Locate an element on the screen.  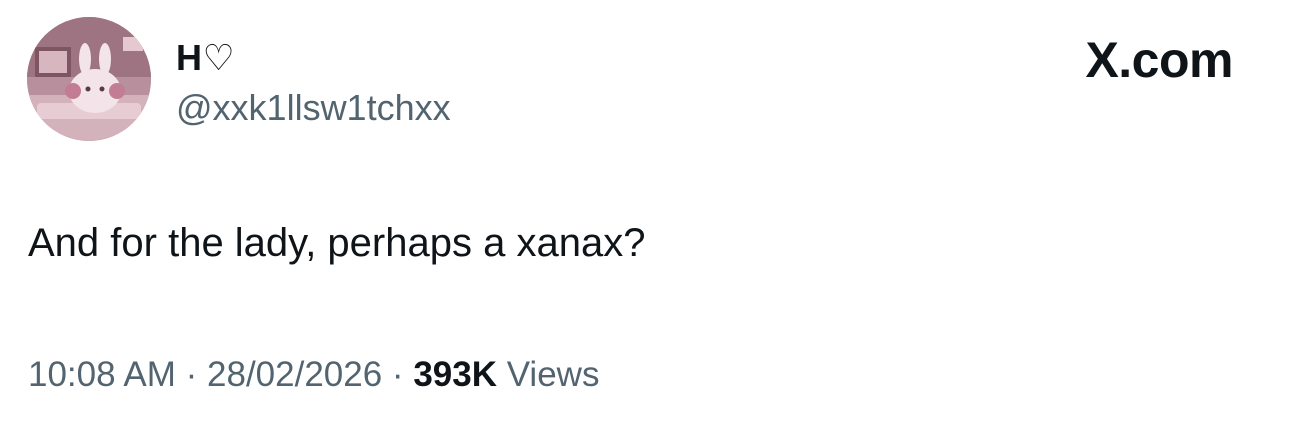
brand-logo: X.com is located at coordinates (1159, 60).